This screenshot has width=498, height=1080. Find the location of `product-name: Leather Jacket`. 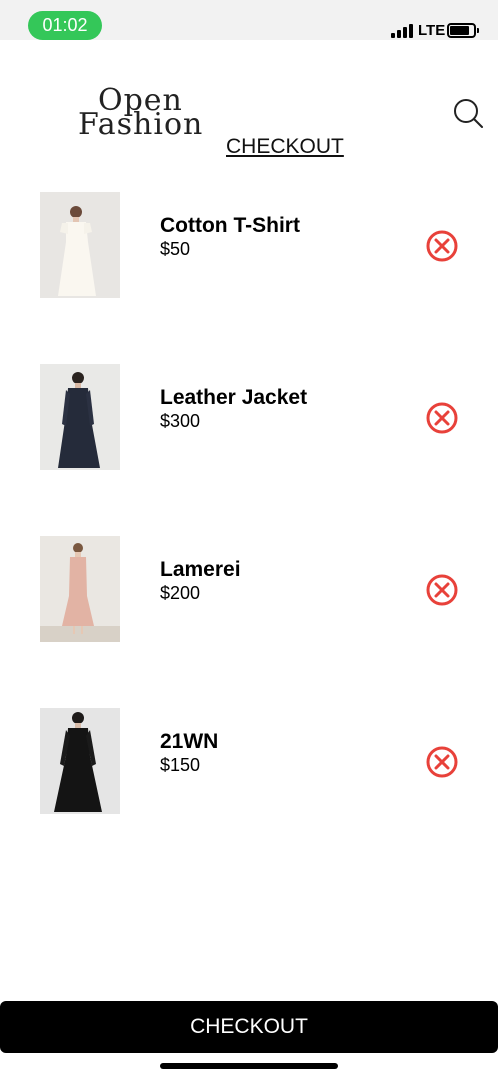

product-name: Leather Jacket is located at coordinates (234, 397).